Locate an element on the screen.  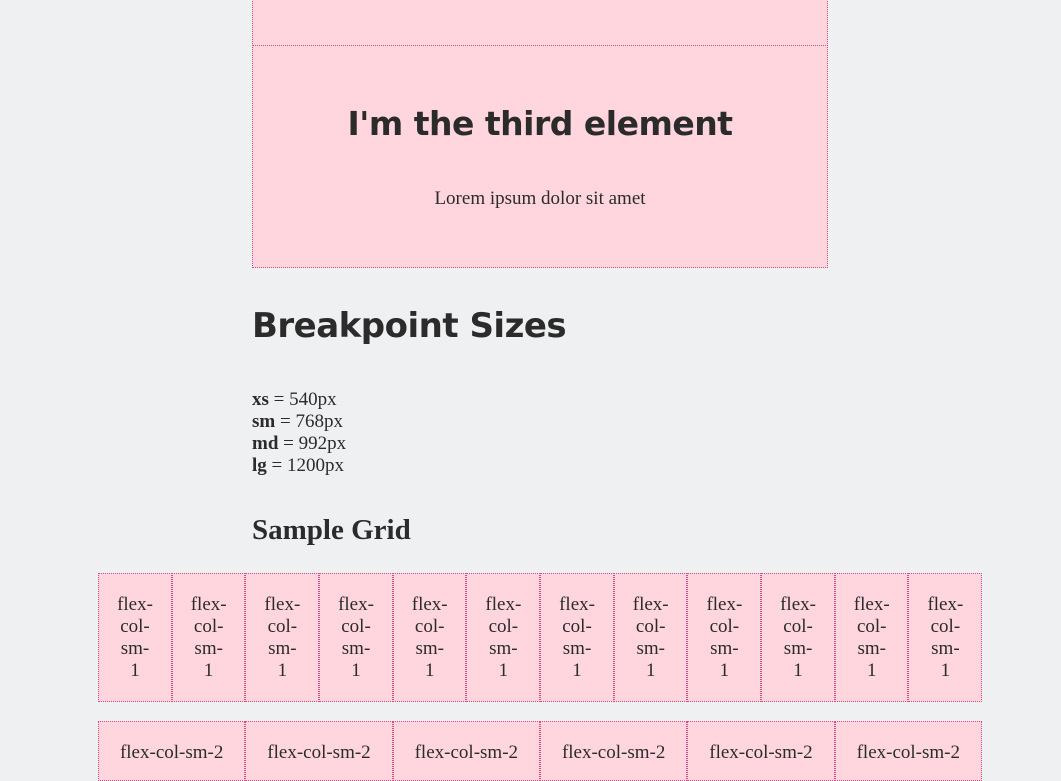
breakpoint-value: = 540px is located at coordinates (302, 399).